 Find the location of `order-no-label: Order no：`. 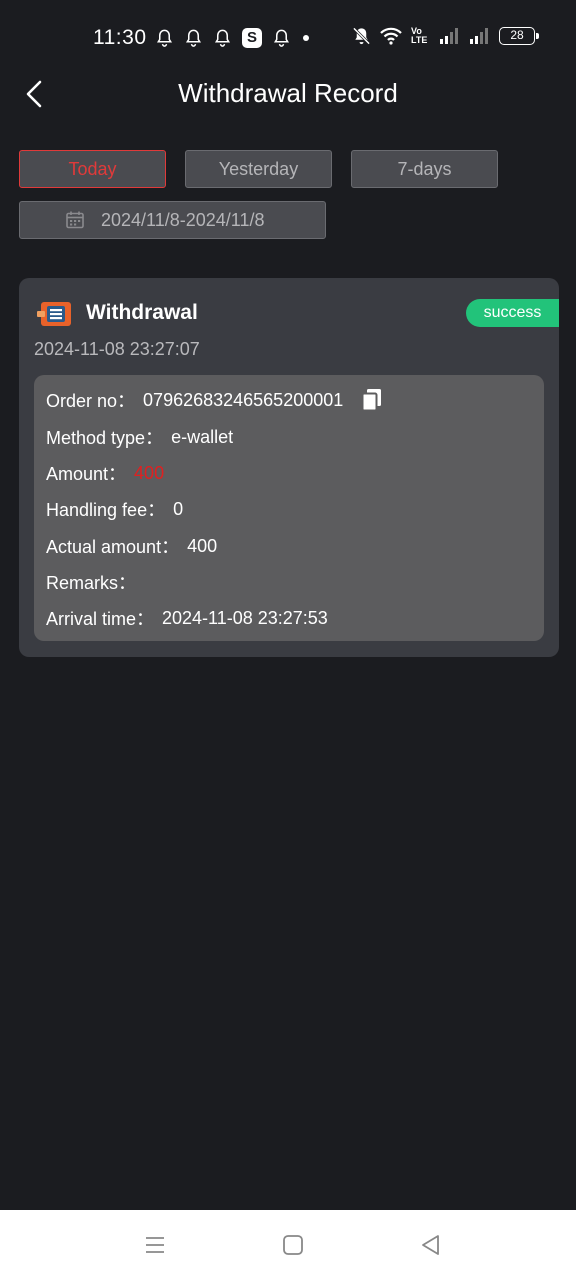

order-no-label: Order no： is located at coordinates (91, 401).